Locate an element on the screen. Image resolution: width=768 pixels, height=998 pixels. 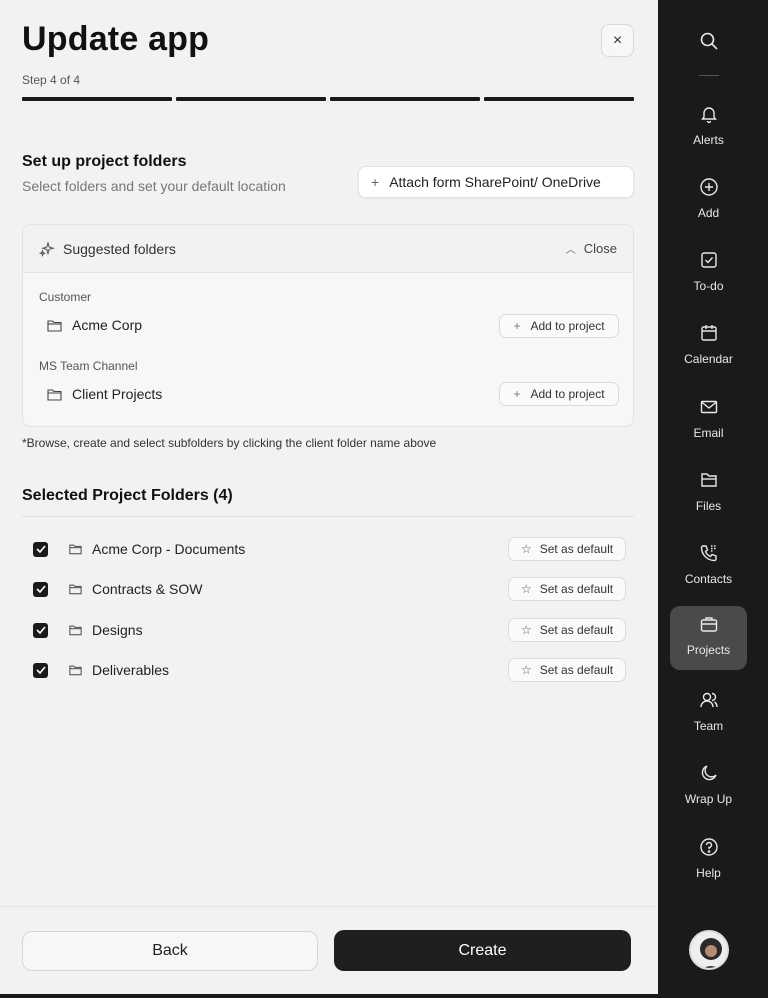
close-icon: × is located at coordinates (617, 40).